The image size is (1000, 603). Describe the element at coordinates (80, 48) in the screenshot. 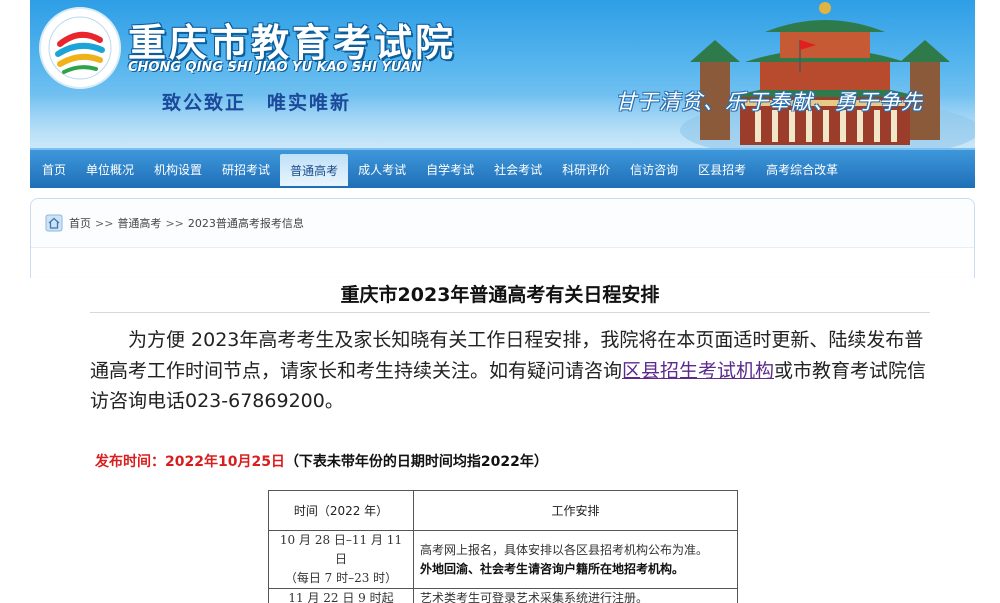

I see `site-logo-icon` at that location.